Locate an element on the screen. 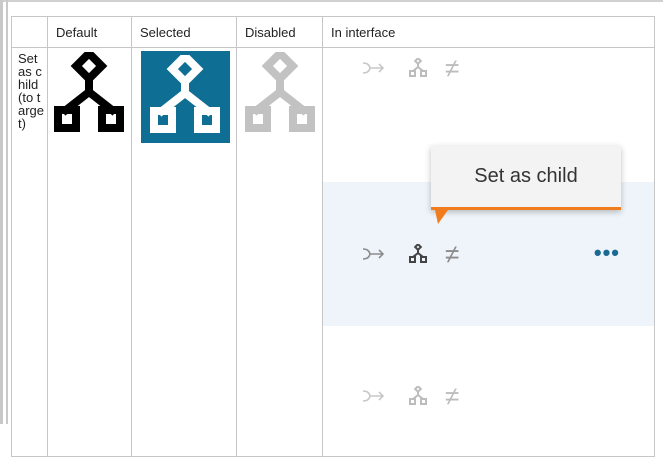  header-default: Default is located at coordinates (89, 32).